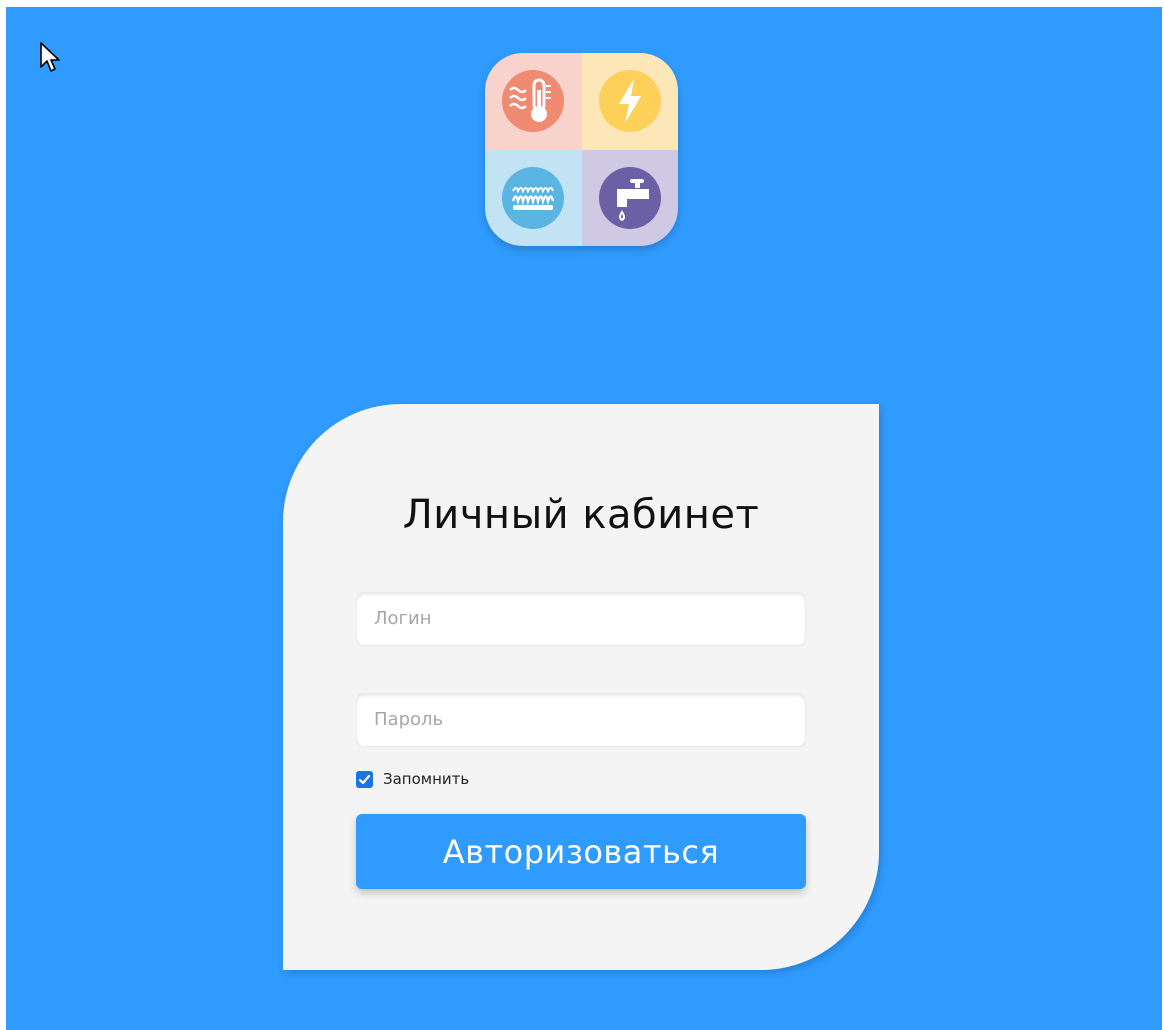 Image resolution: width=1164 pixels, height=1030 pixels. I want to click on login-button: Авторизоваться, so click(581, 851).